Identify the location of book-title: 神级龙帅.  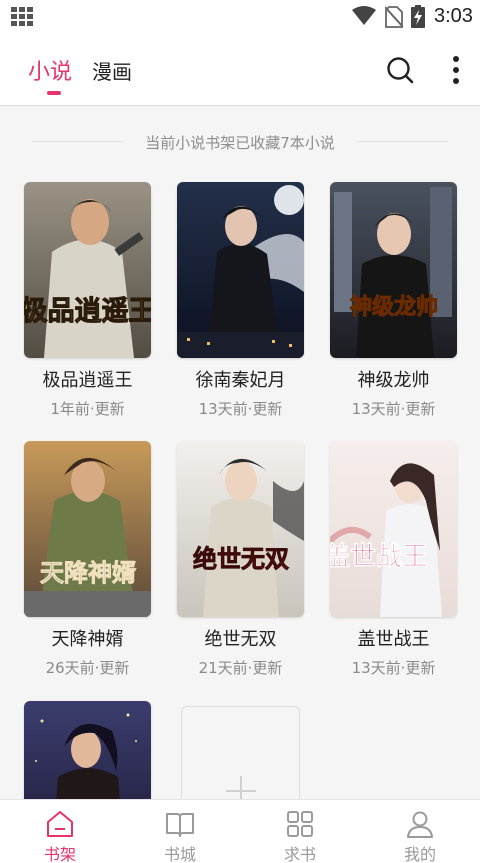
(393, 380).